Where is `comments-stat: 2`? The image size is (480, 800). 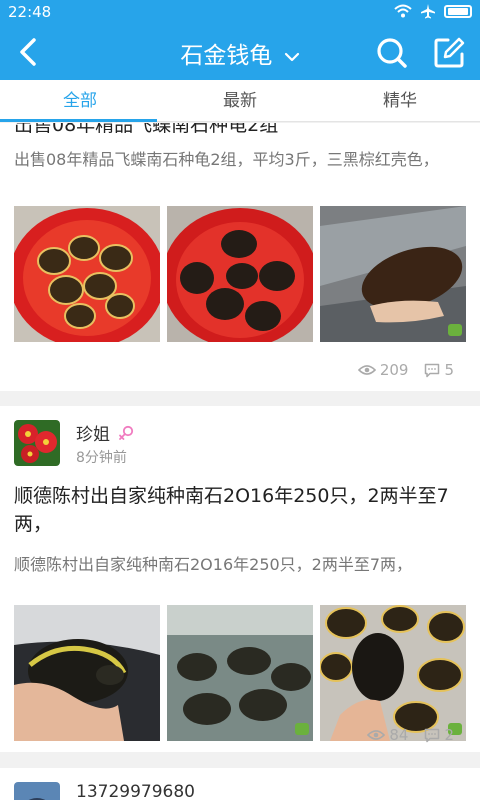 comments-stat: 2 is located at coordinates (439, 735).